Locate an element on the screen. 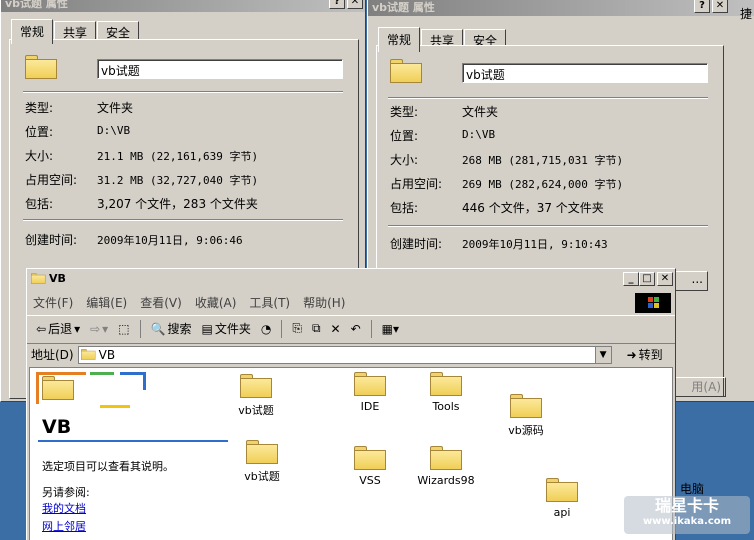 Image resolution: width=754 pixels, height=540 pixels. contains-value: 446 个文件，37 个文件夹 is located at coordinates (533, 208).